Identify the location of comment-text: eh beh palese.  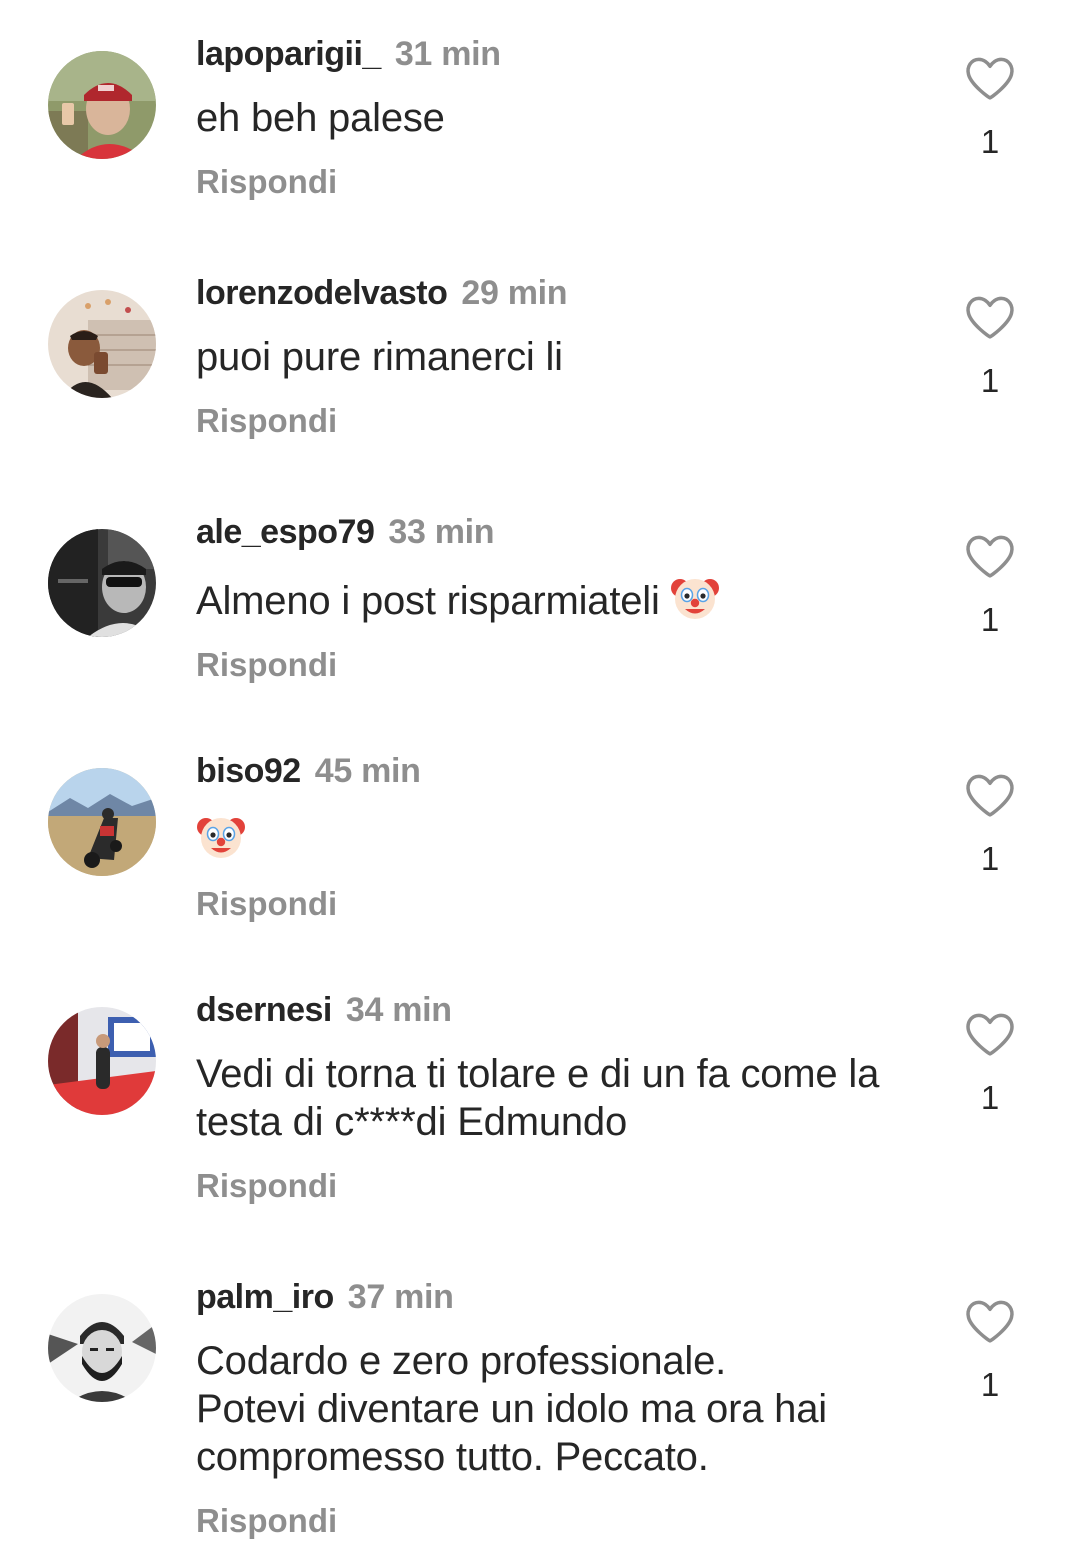
(320, 118).